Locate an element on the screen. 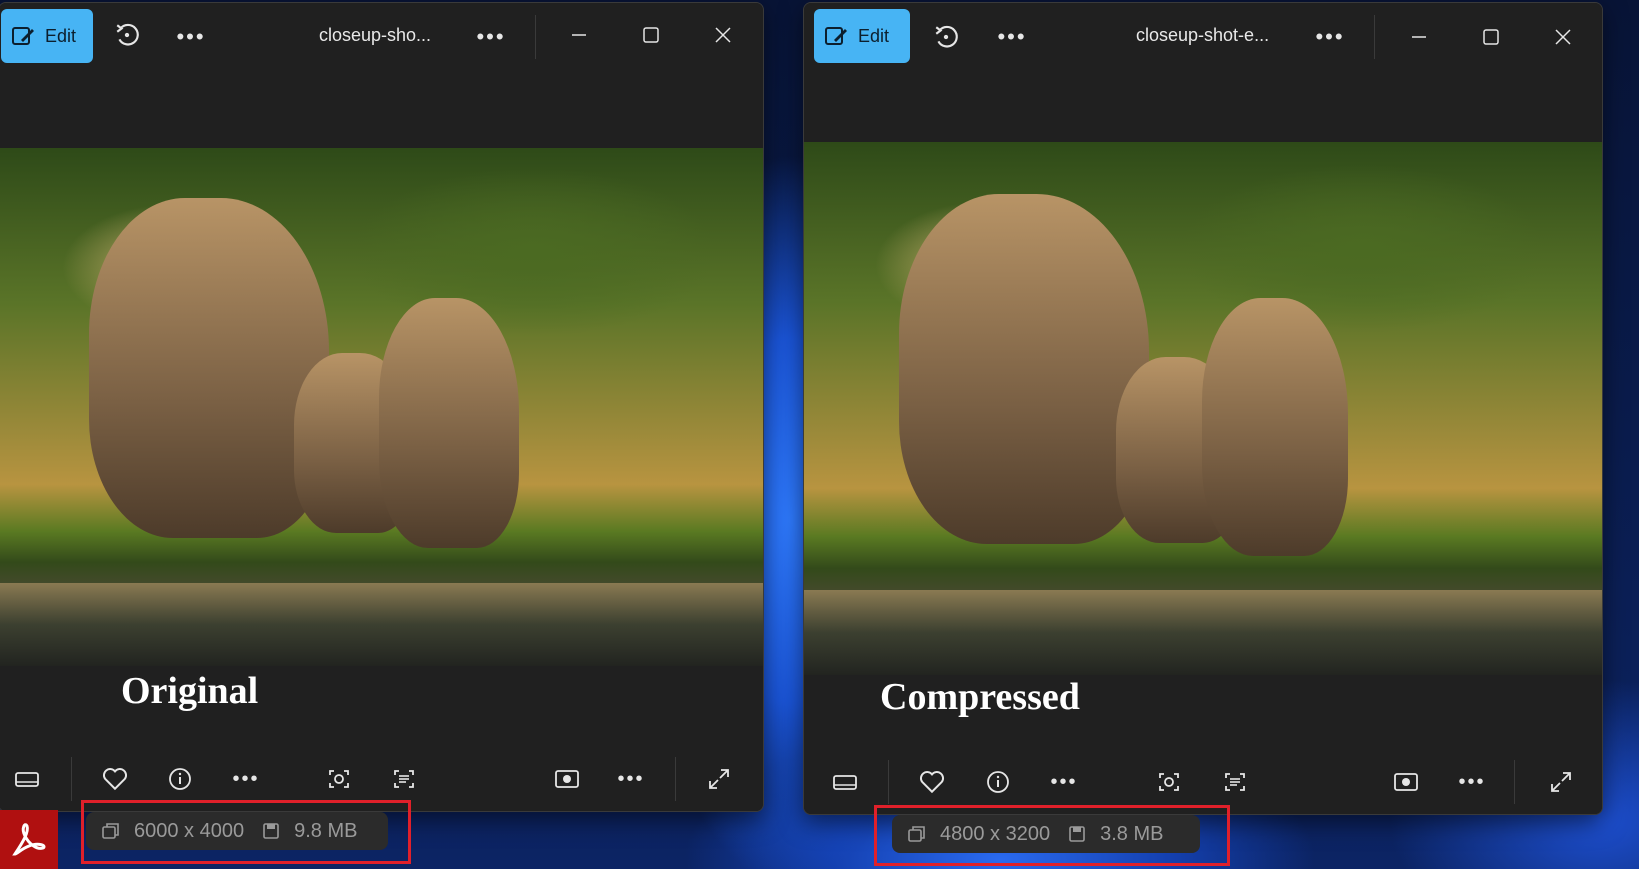 This screenshot has height=869, width=1639. highlight-box-original is located at coordinates (246, 832).